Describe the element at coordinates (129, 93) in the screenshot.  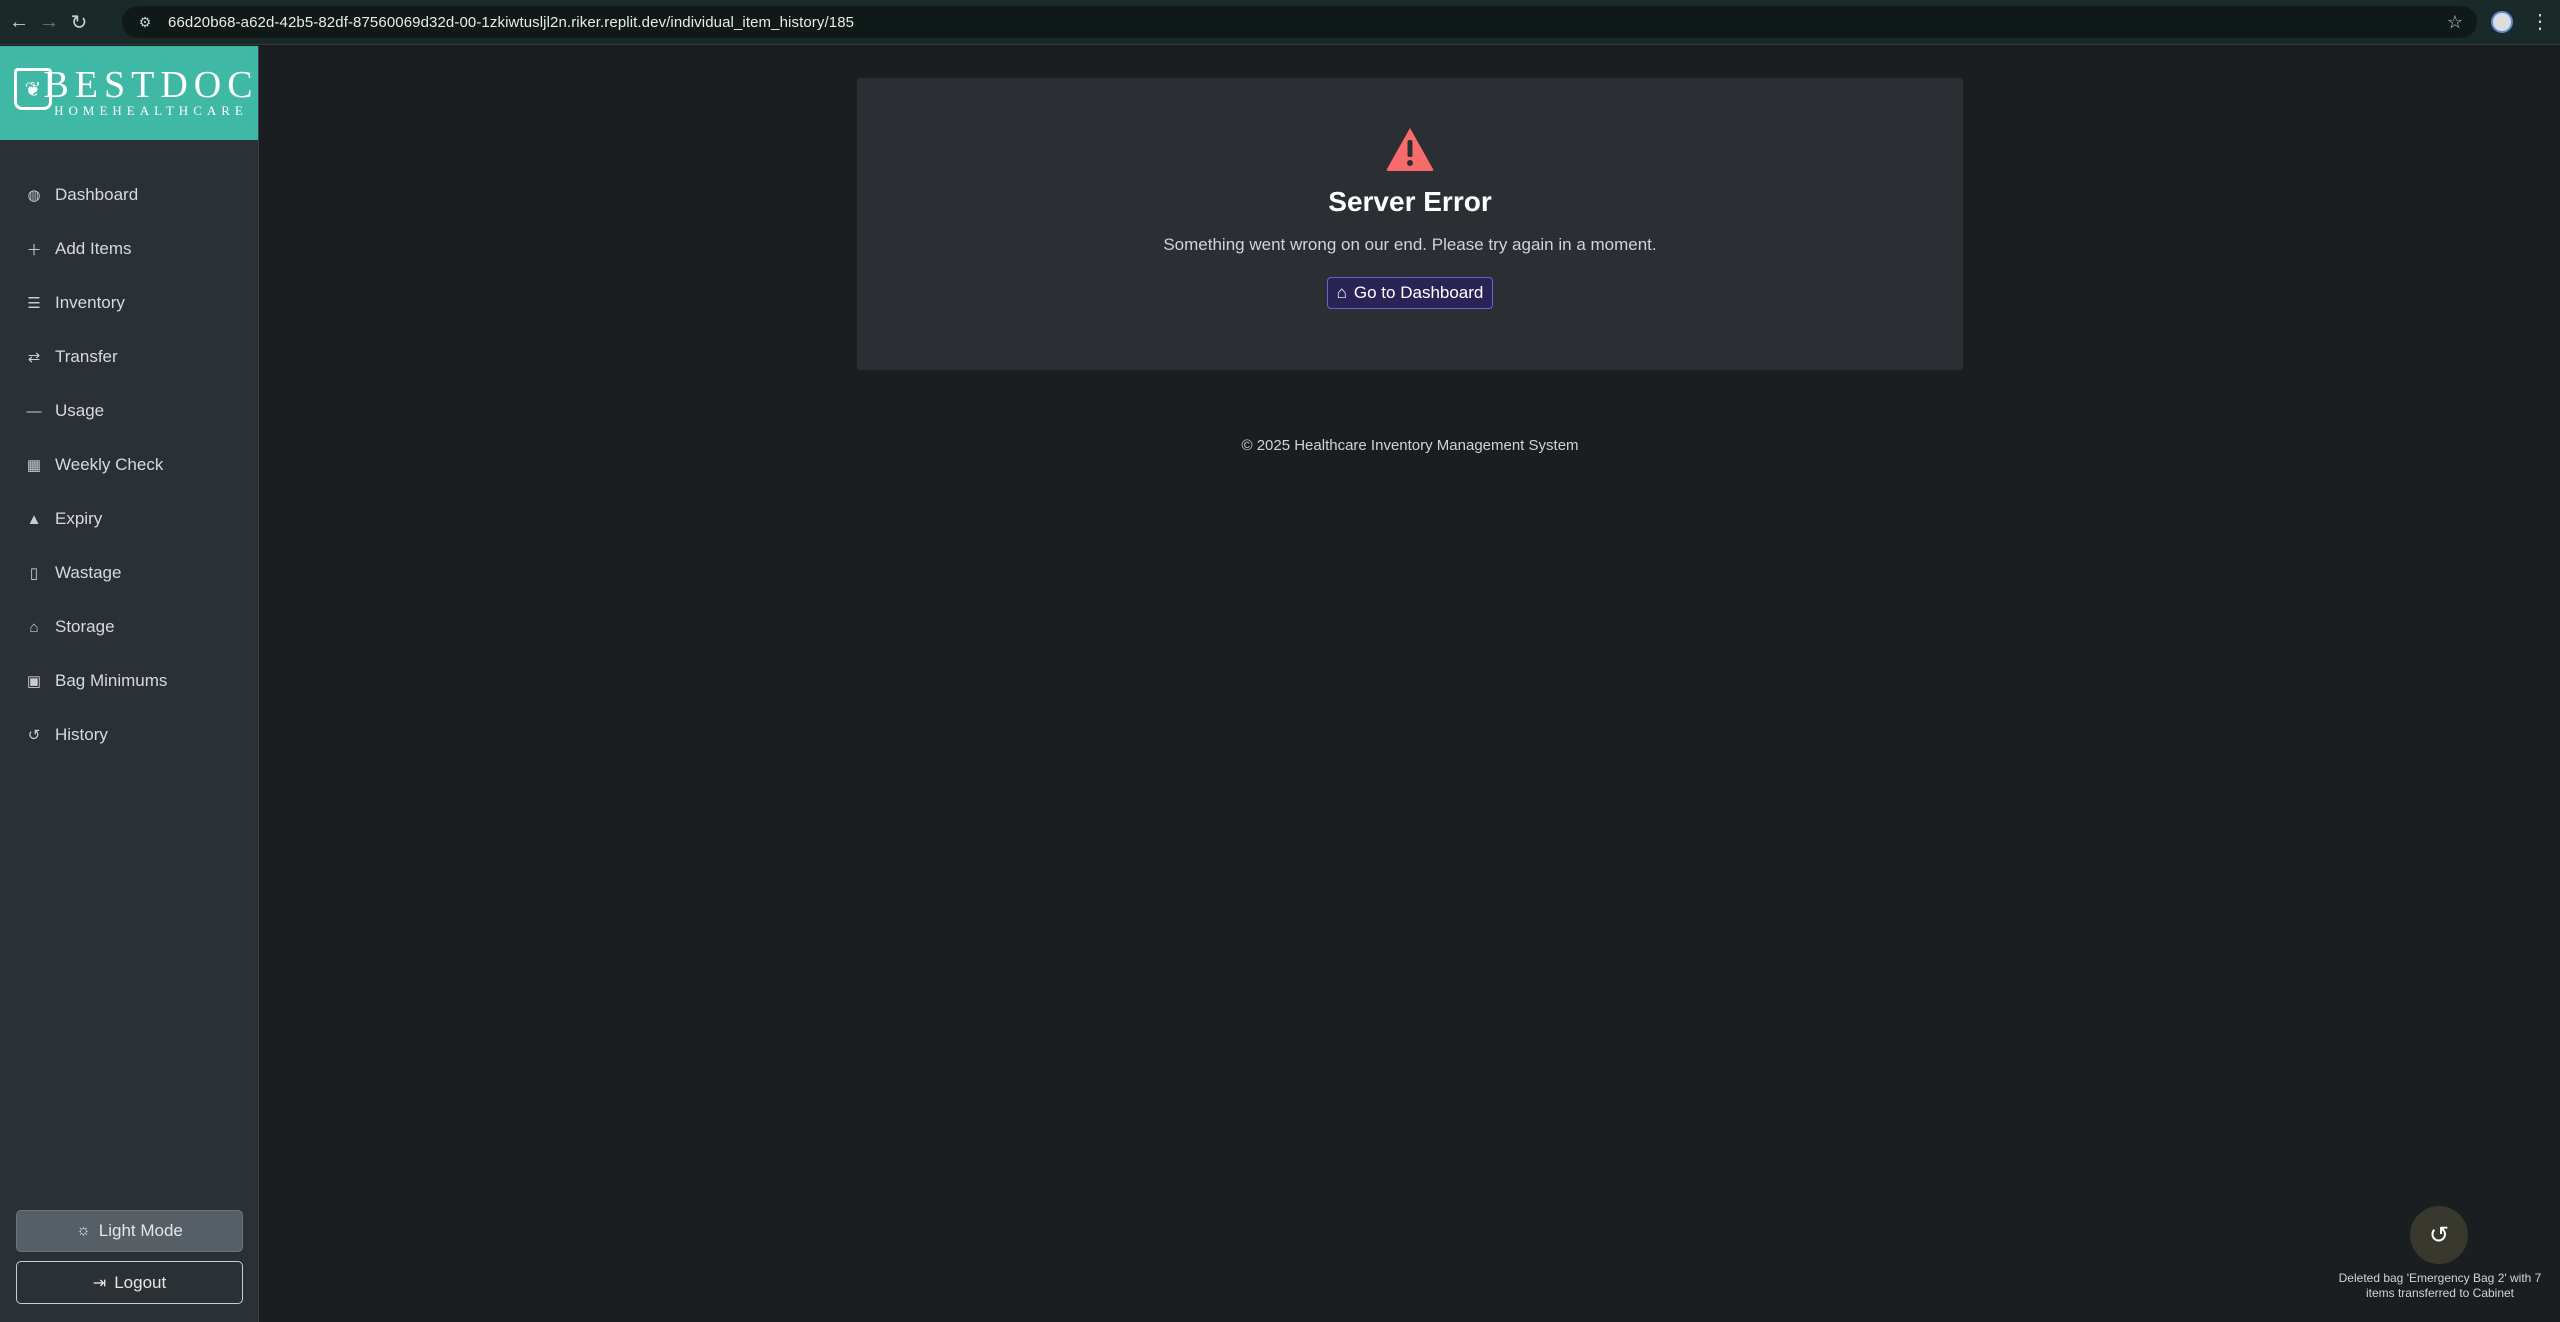
I see `logo: ❦ BESTDOC HOMEHEALTHCARE` at that location.